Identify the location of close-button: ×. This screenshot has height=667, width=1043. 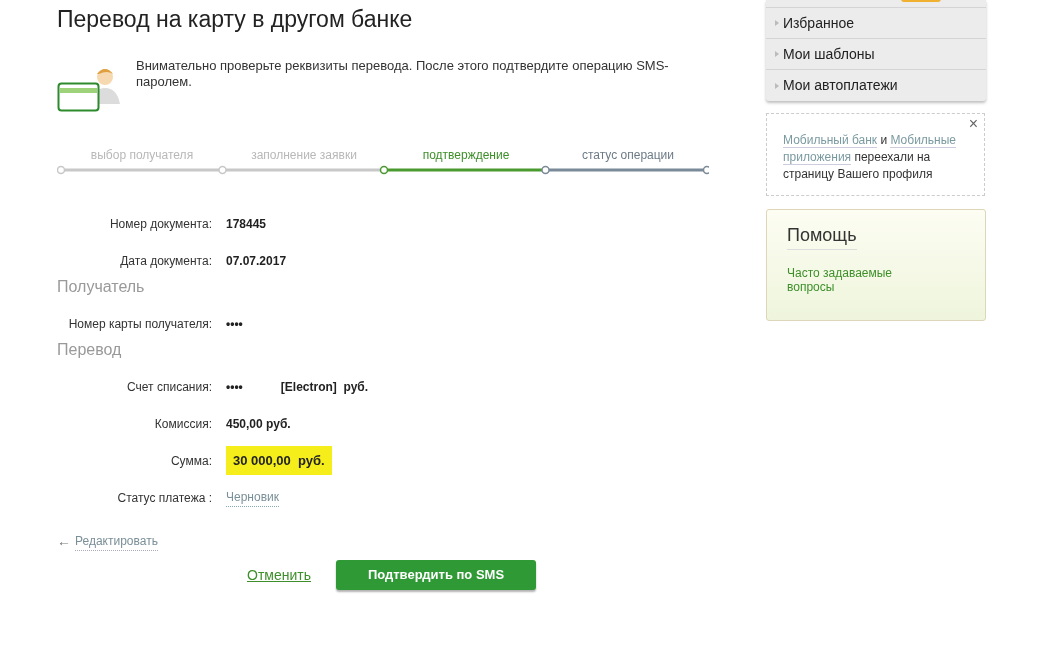
(973, 124).